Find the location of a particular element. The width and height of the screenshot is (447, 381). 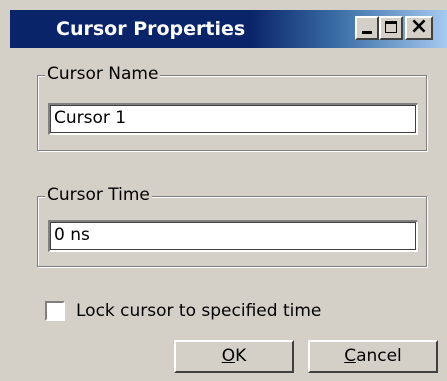

lock-cursor-checkbox is located at coordinates (55, 311).